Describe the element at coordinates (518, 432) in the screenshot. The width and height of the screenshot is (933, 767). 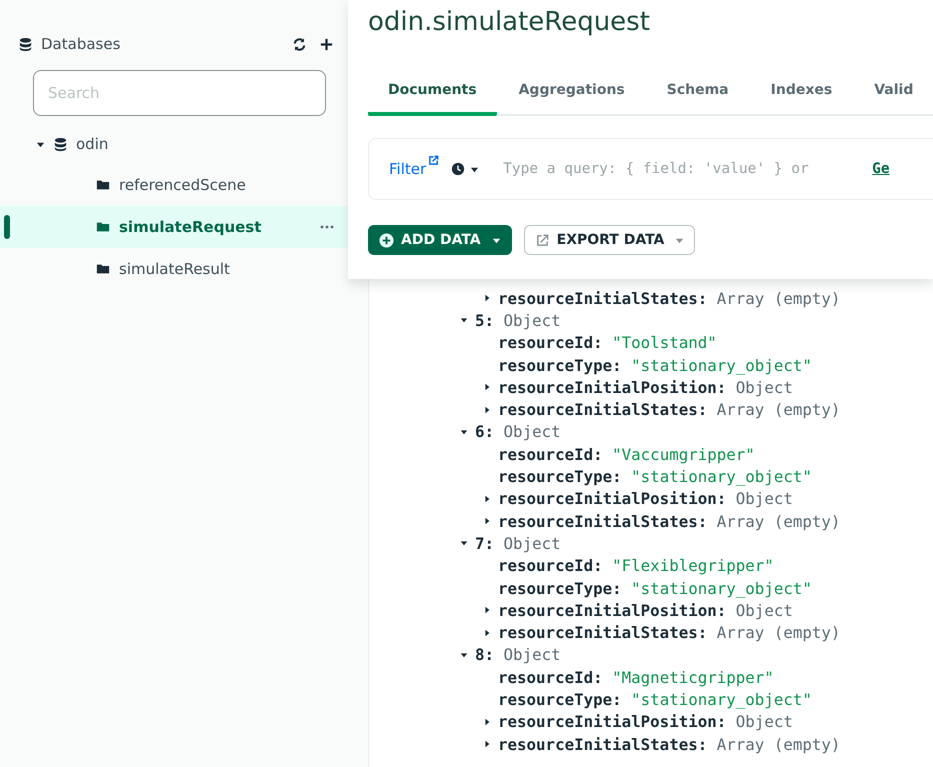
I see `document-field: 6: Object` at that location.